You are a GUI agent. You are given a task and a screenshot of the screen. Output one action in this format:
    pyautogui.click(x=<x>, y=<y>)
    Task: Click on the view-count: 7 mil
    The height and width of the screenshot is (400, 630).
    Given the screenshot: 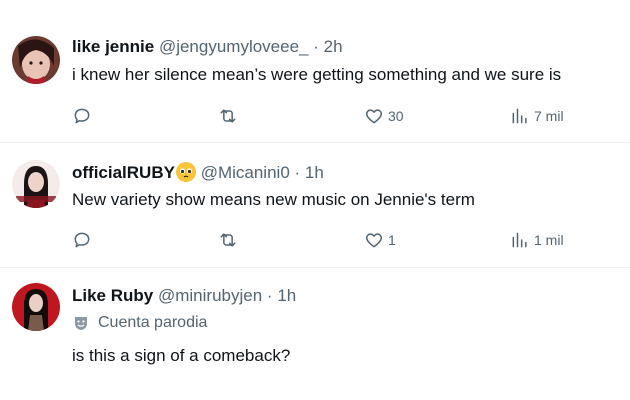 What is the action you would take?
    pyautogui.click(x=549, y=116)
    